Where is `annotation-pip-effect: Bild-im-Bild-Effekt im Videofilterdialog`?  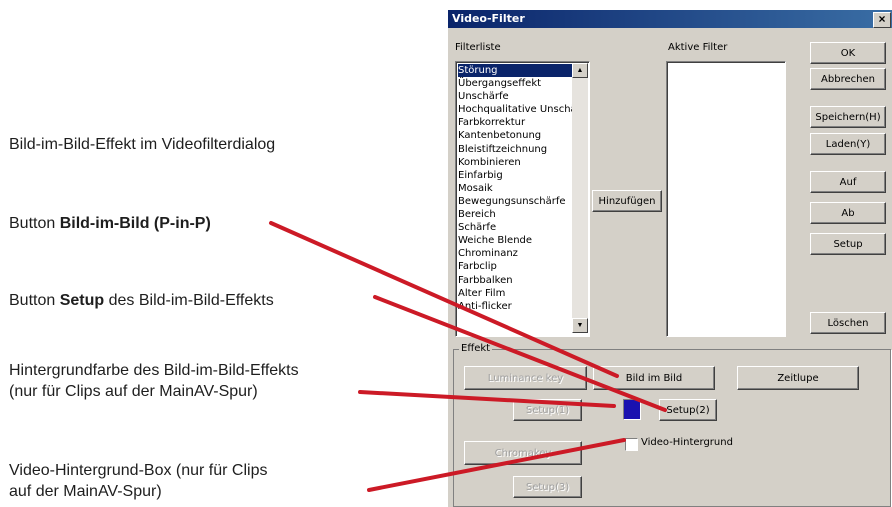
annotation-pip-effect: Bild-im-Bild-Effekt im Videofilterdialog is located at coordinates (142, 144).